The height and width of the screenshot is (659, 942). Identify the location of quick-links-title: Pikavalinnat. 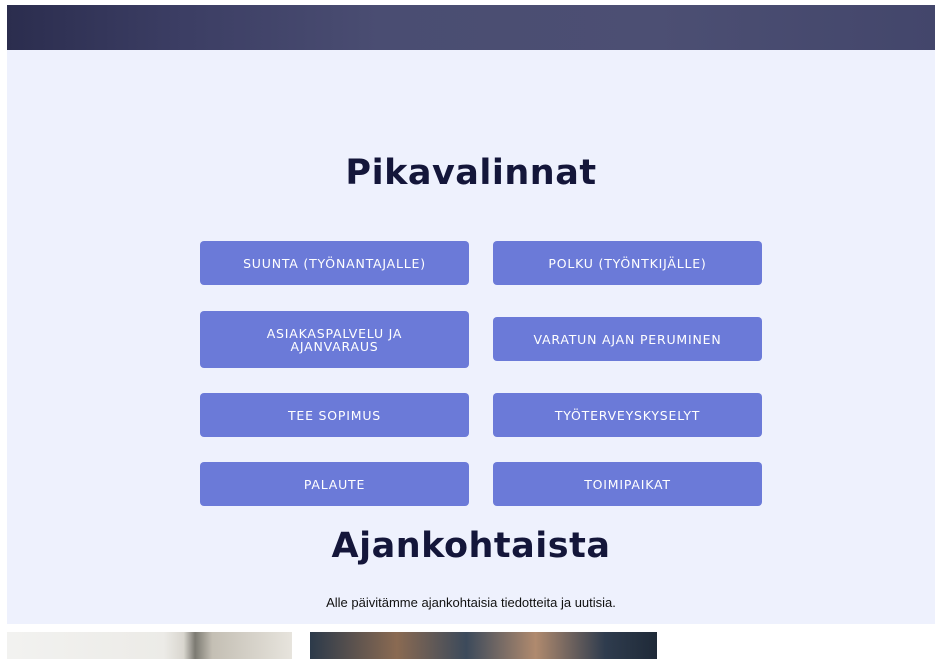
(471, 173).